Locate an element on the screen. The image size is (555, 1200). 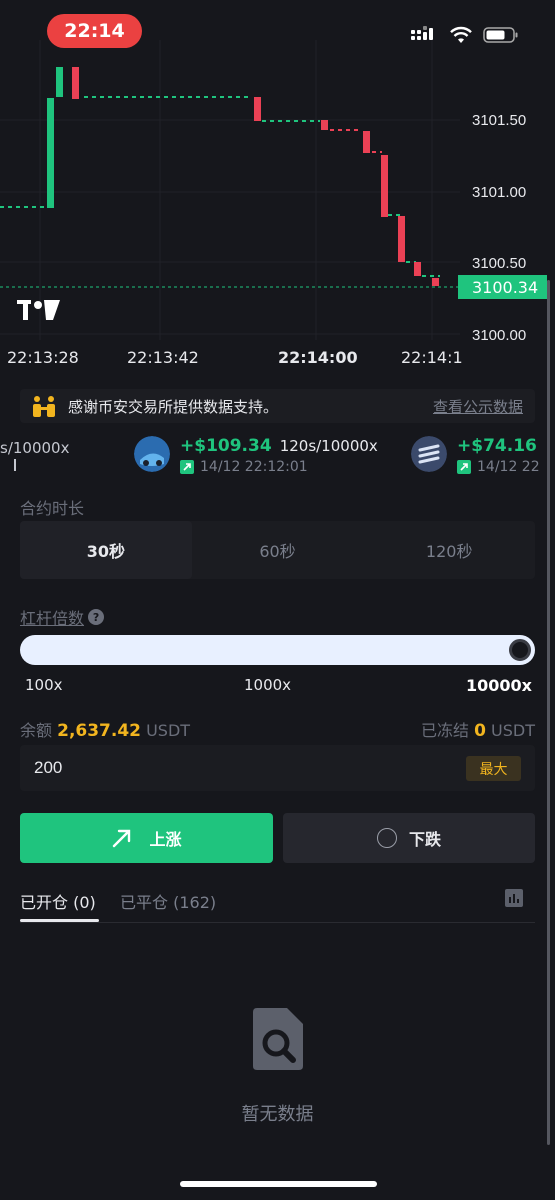
frozen-value: 0 is located at coordinates (480, 731).